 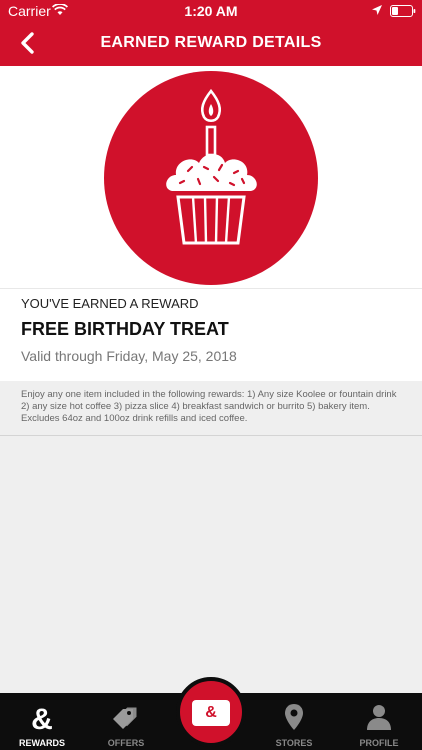 I want to click on location-pin-icon, so click(x=294, y=717).